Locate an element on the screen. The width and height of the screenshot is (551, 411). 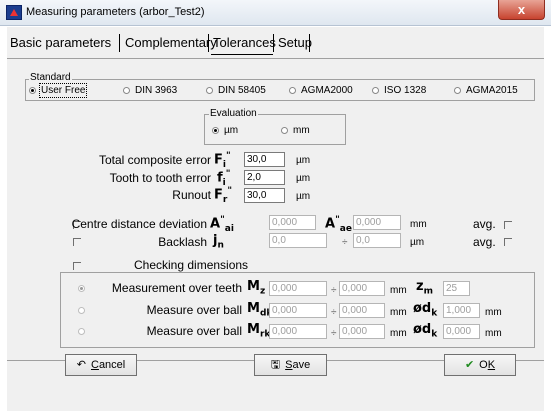
standard-group-label: Standard is located at coordinates (50, 77).